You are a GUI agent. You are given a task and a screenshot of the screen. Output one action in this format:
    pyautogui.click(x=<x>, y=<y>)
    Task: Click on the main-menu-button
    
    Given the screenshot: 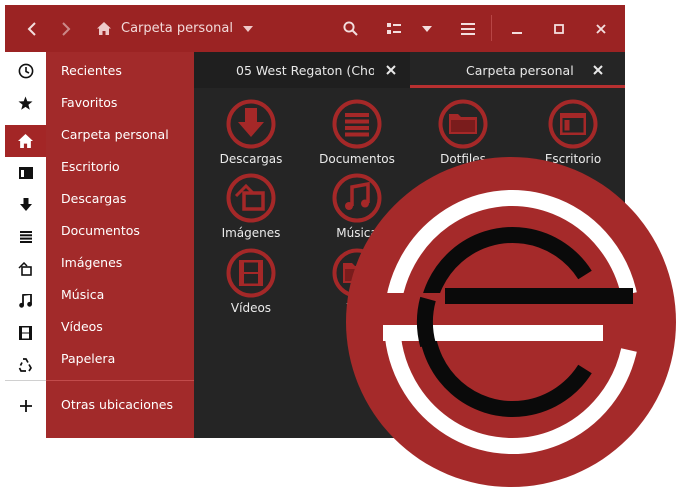 What is the action you would take?
    pyautogui.click(x=468, y=28)
    